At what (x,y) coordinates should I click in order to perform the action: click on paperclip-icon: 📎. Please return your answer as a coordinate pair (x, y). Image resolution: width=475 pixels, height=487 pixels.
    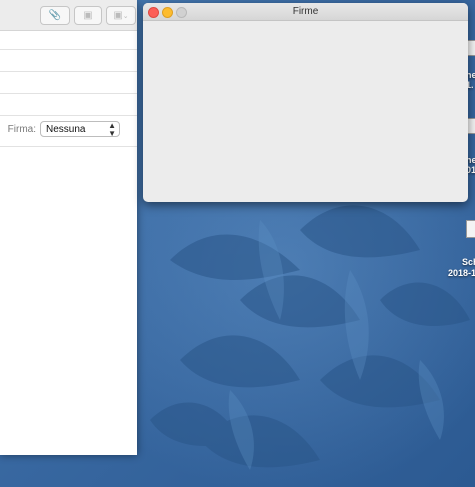
    Looking at the image, I should click on (55, 15).